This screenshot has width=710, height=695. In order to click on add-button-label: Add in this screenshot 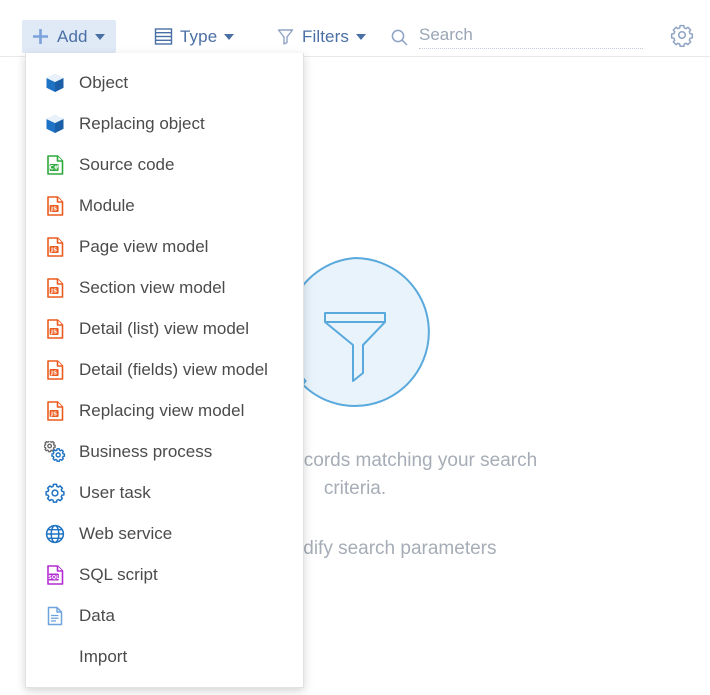, I will do `click(72, 36)`.